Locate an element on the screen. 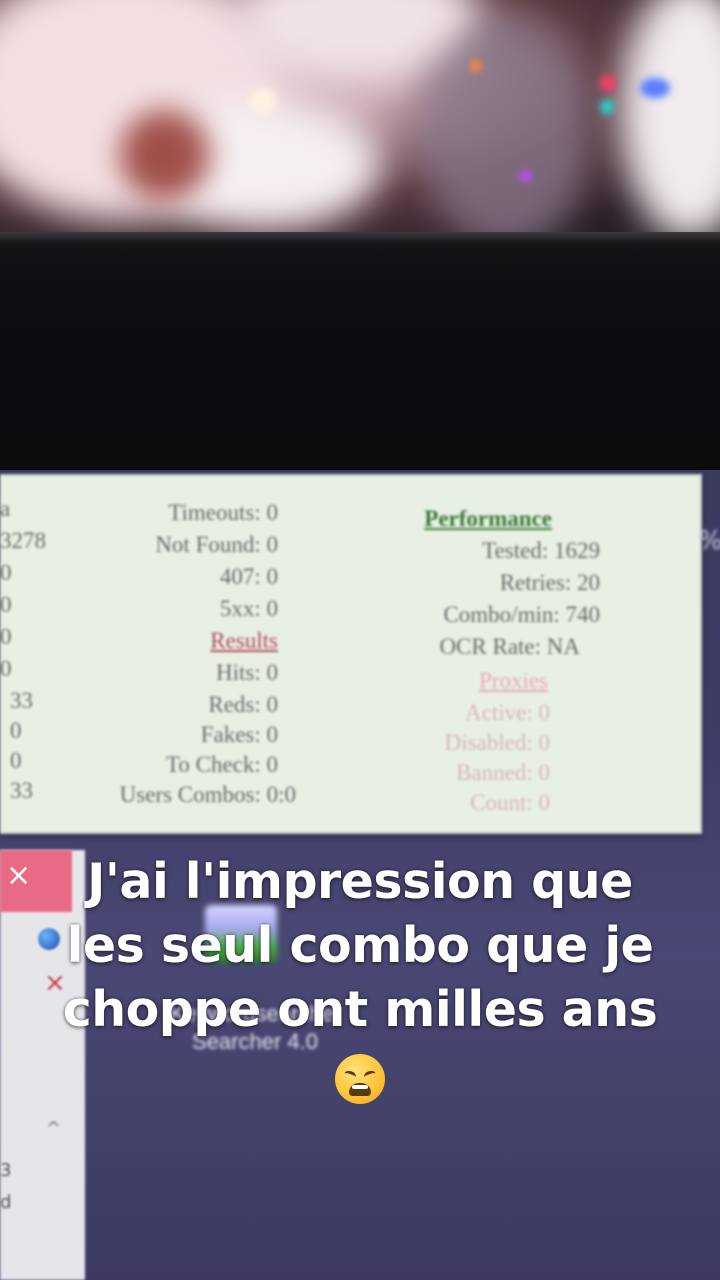 The height and width of the screenshot is (1280, 720). reds-stat: Reds: 0 is located at coordinates (243, 704).